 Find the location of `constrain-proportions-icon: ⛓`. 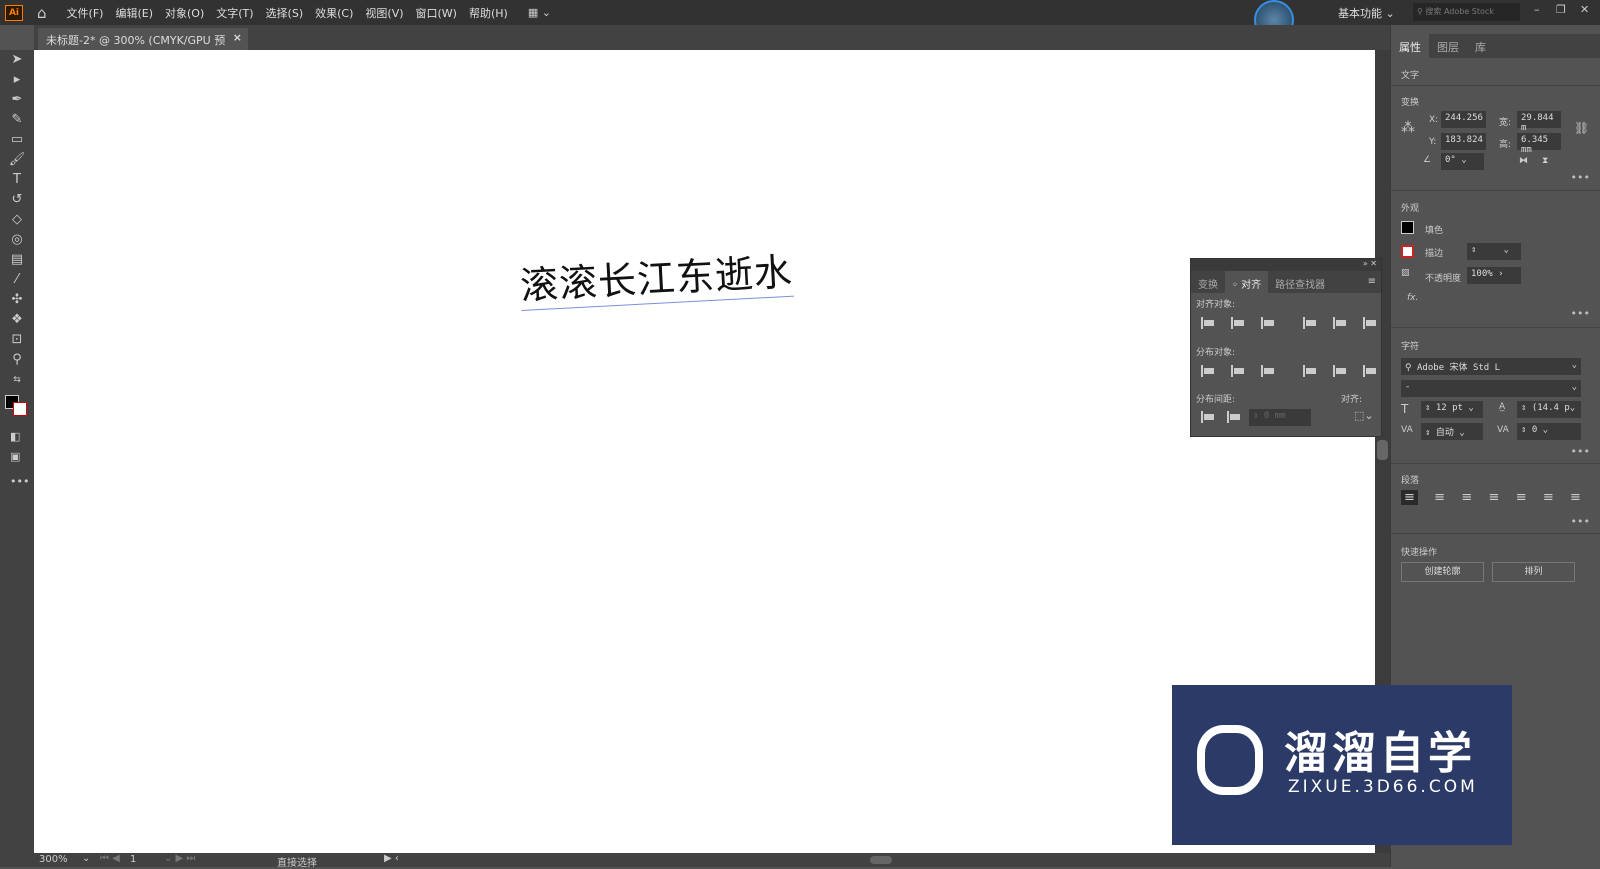

constrain-proportions-icon: ⛓ is located at coordinates (1581, 128).